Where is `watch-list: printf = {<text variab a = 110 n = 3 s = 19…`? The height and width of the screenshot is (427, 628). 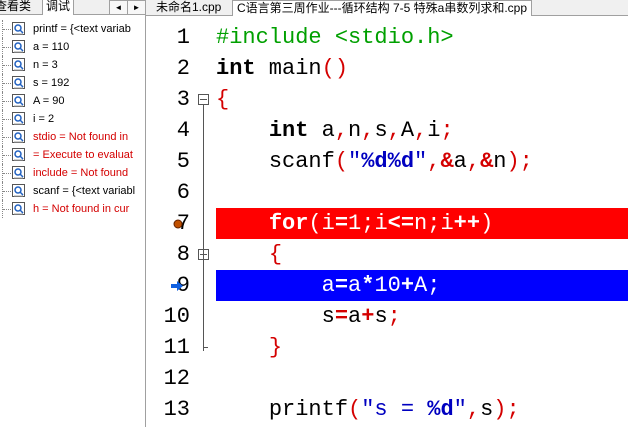 watch-list: printf = {<text variab a = 110 n = 3 s = 19… is located at coordinates (72, 119).